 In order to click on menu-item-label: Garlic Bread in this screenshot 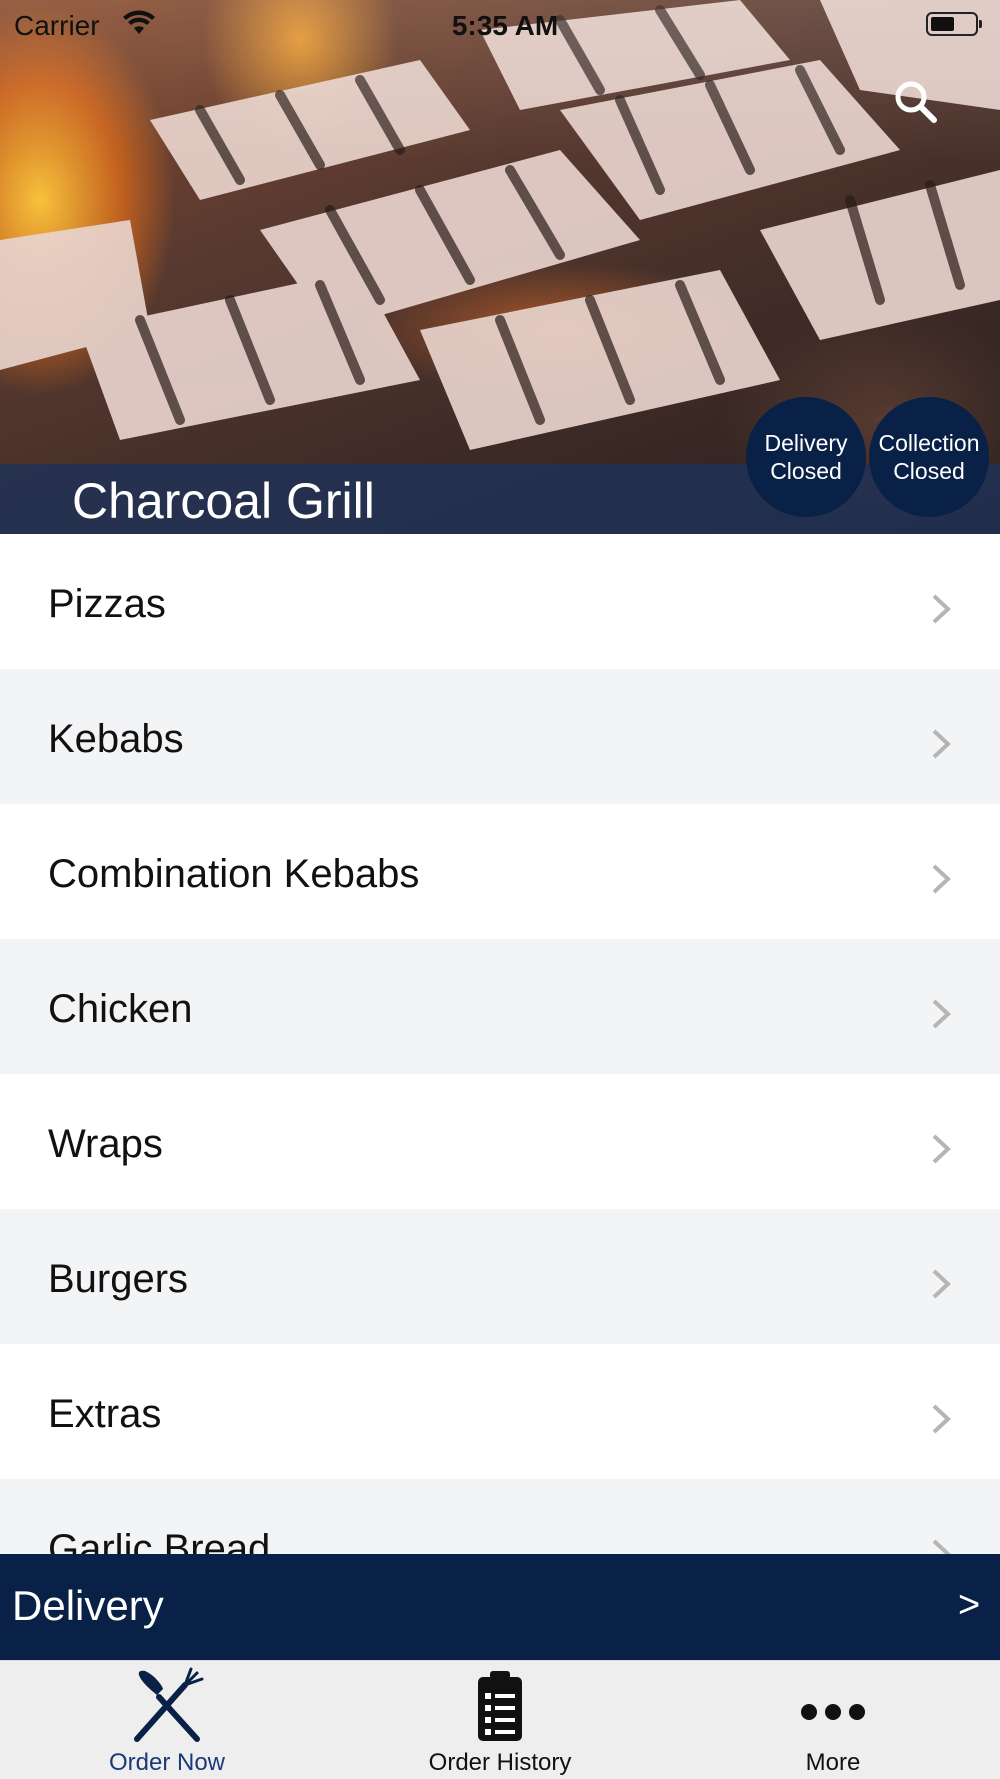, I will do `click(159, 1540)`.